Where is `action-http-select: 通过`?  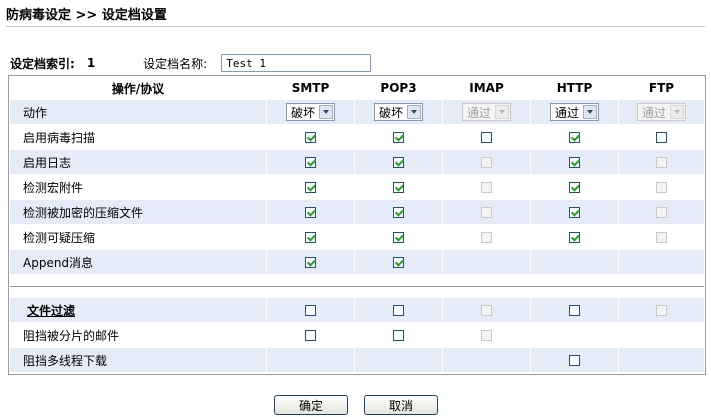 action-http-select: 通过 is located at coordinates (574, 112).